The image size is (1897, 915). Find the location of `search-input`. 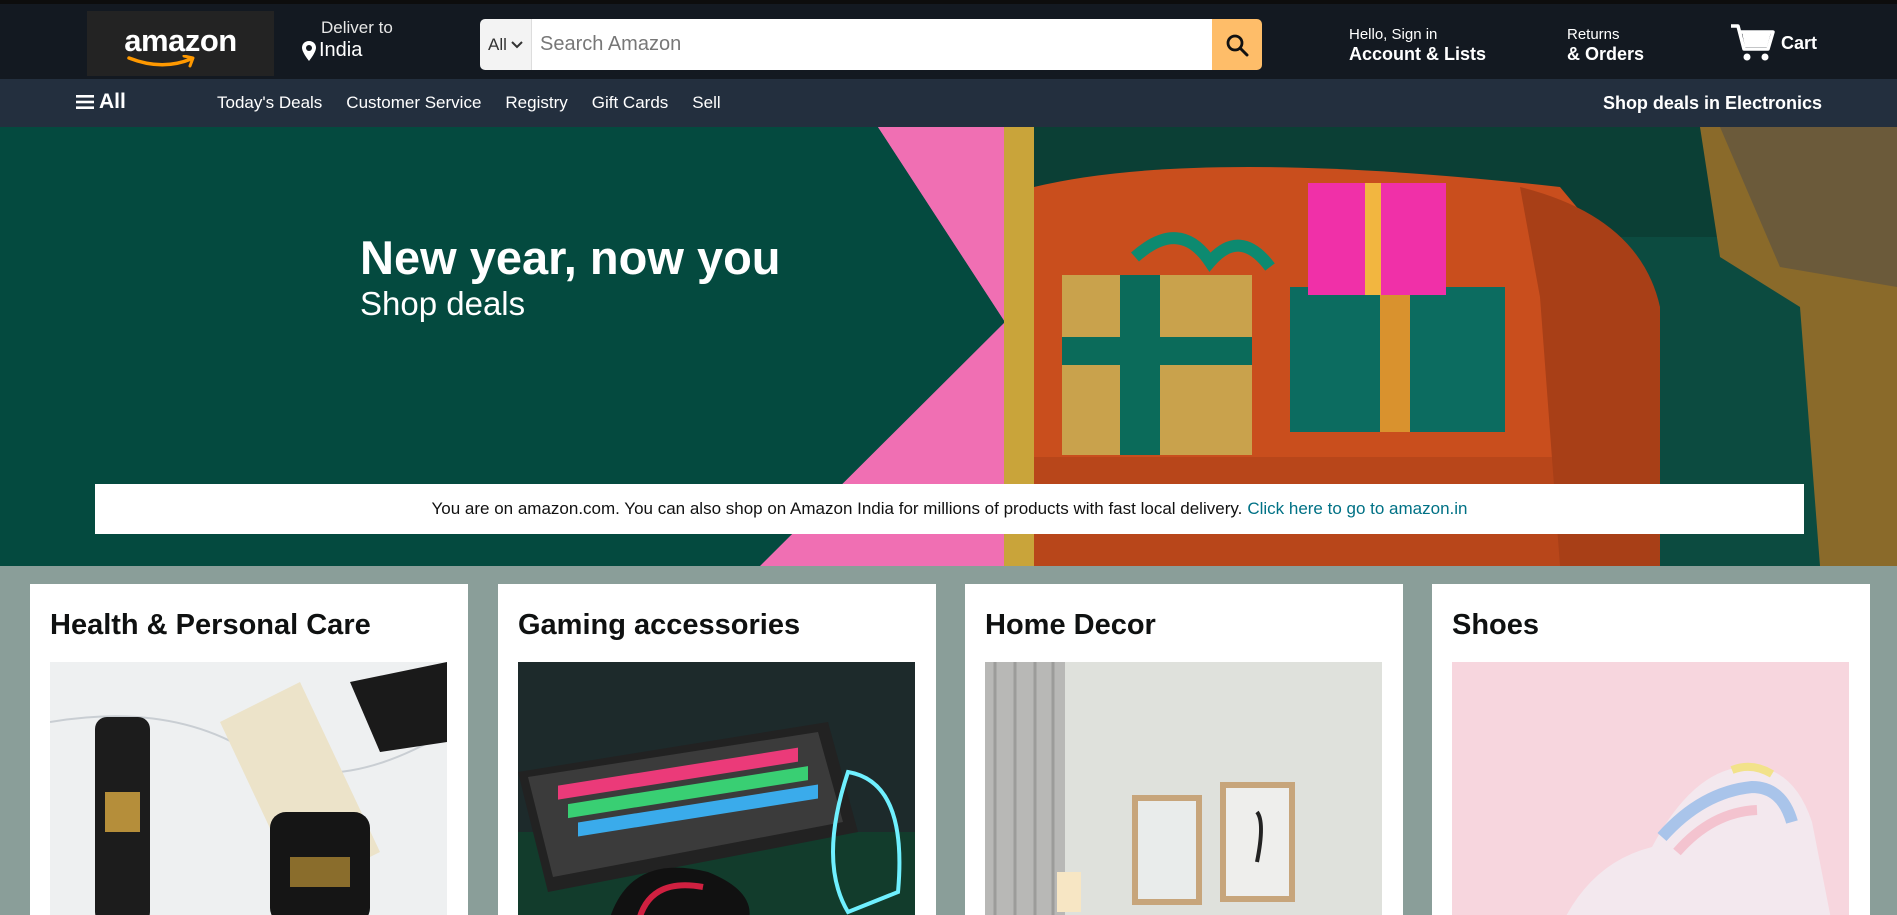

search-input is located at coordinates (872, 44).